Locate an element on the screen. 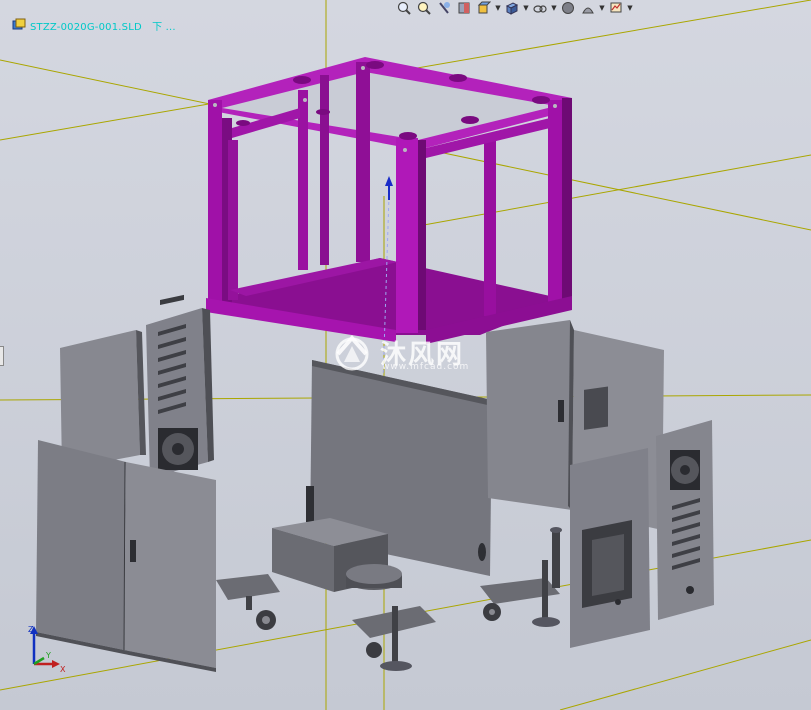  caster-left is located at coordinates (248, 602).